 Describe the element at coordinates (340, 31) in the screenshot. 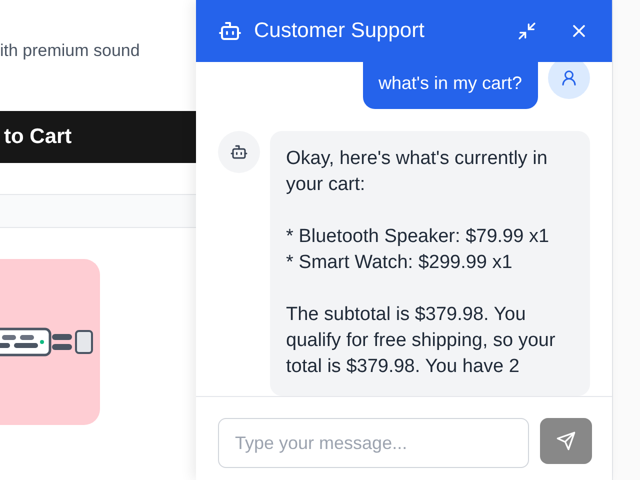

I see `chat-title: Customer Support` at that location.